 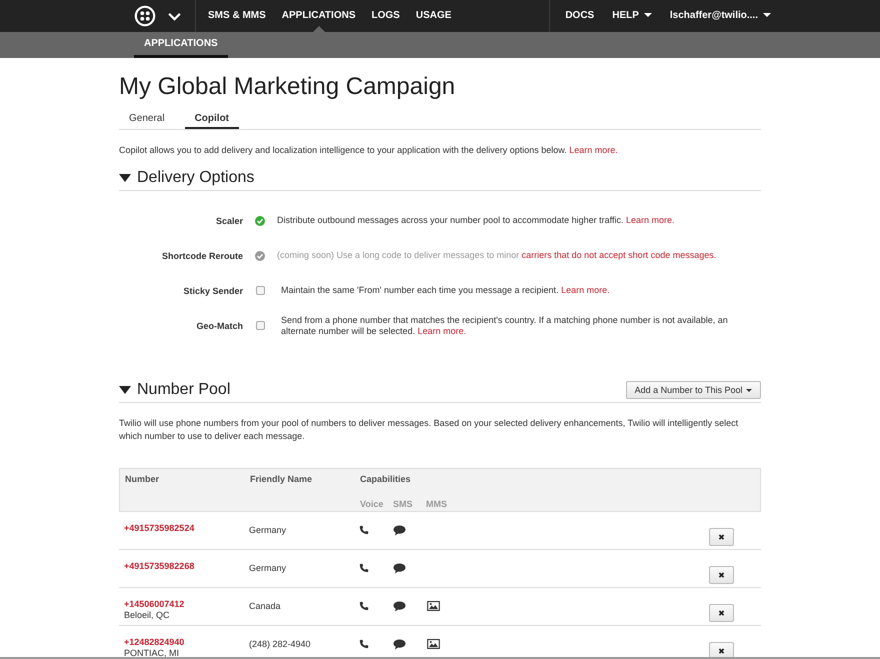 What do you see at coordinates (237, 16) in the screenshot?
I see `nav-link: SMS & MMS` at bounding box center [237, 16].